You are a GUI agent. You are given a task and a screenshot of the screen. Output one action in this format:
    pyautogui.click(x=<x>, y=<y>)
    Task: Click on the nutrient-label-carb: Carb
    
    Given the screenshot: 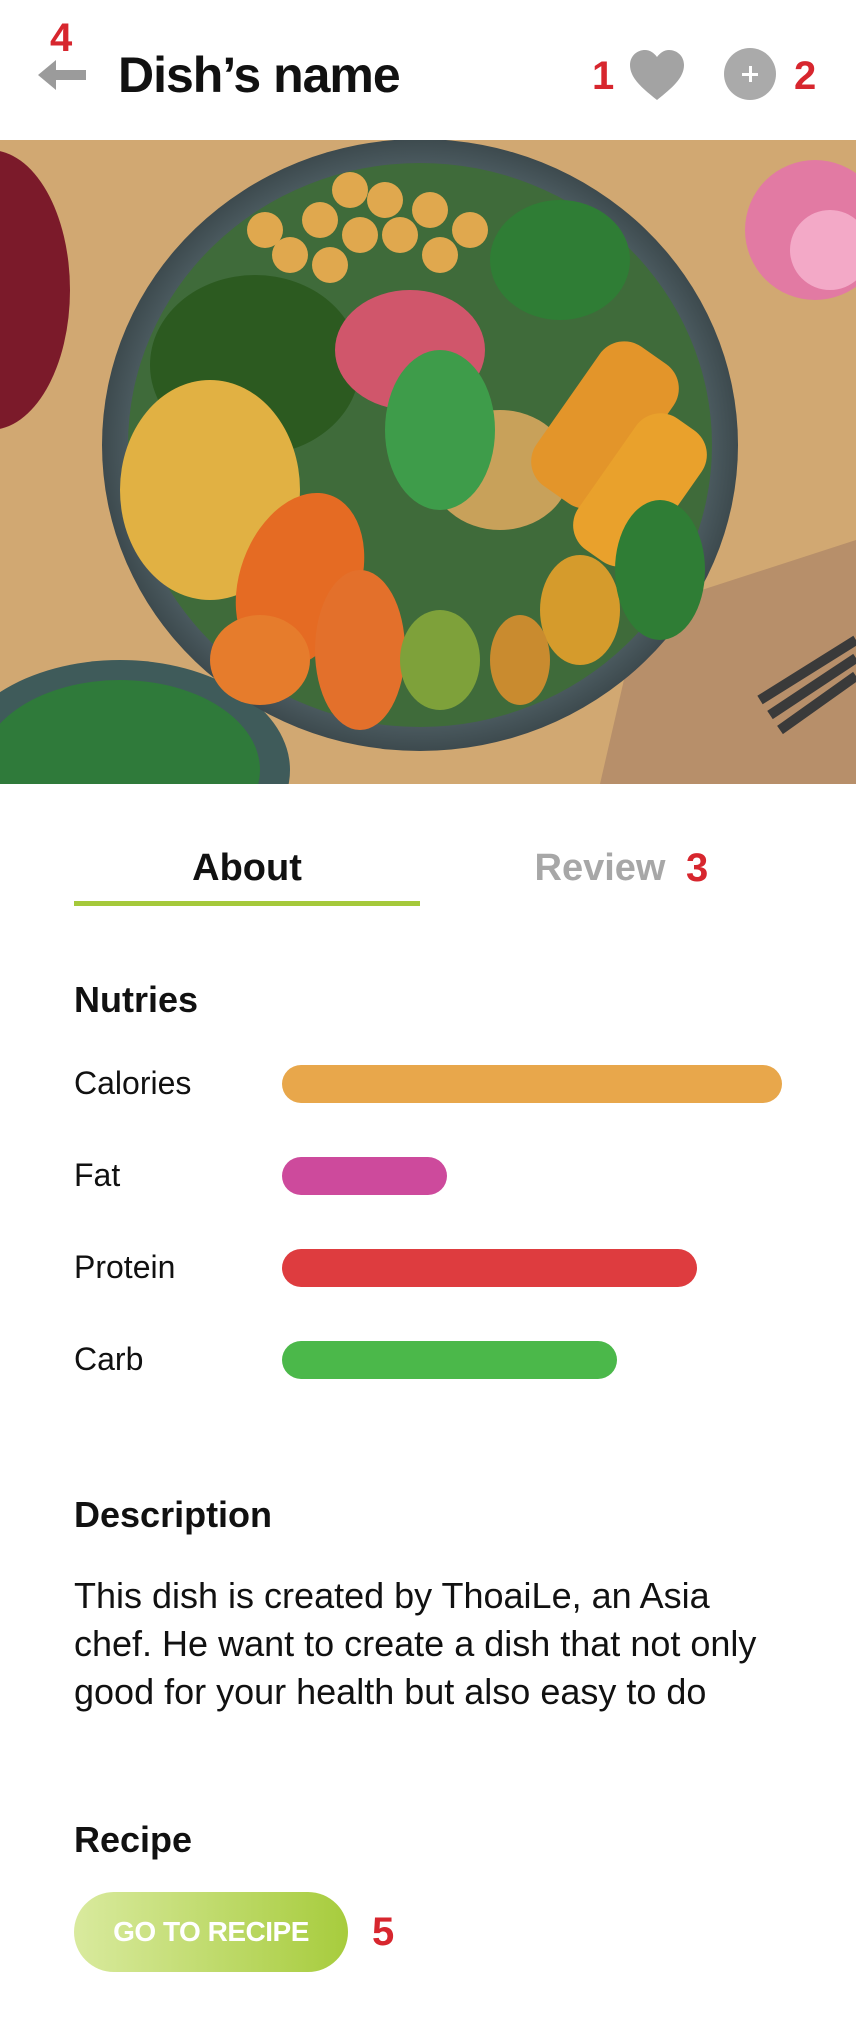 What is the action you would take?
    pyautogui.click(x=109, y=1359)
    